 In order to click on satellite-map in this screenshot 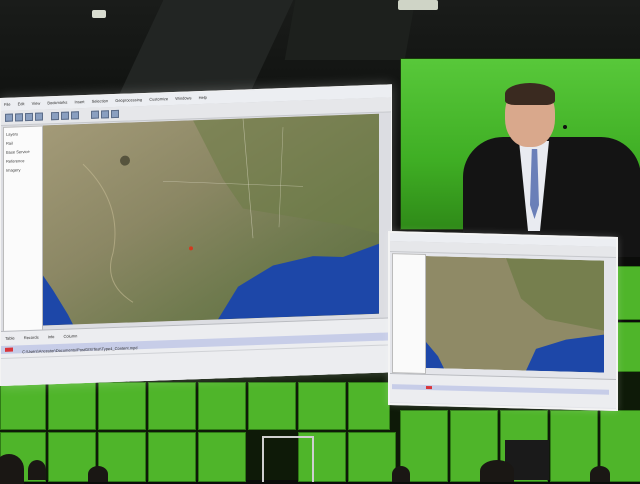, I will do `click(515, 314)`.